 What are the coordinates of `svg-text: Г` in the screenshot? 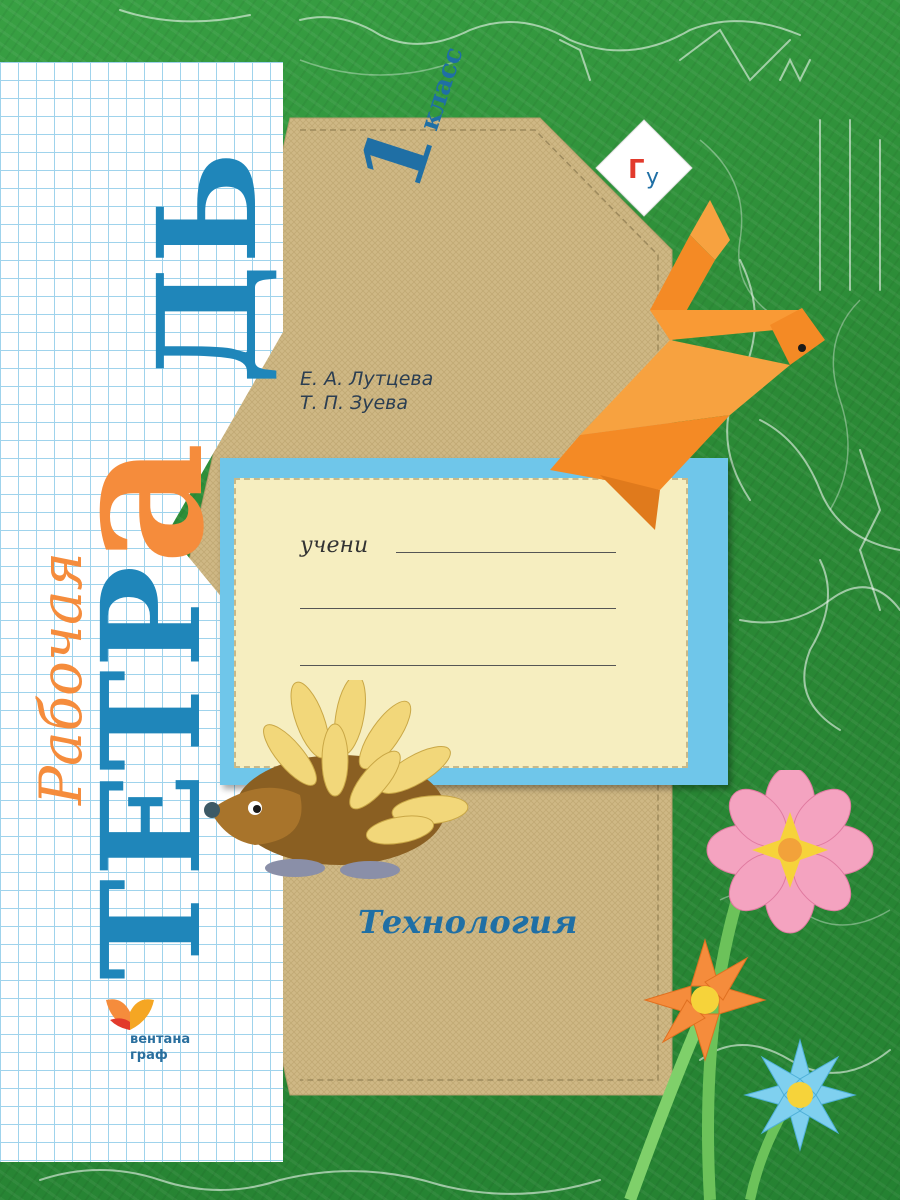 It's located at (636, 170).